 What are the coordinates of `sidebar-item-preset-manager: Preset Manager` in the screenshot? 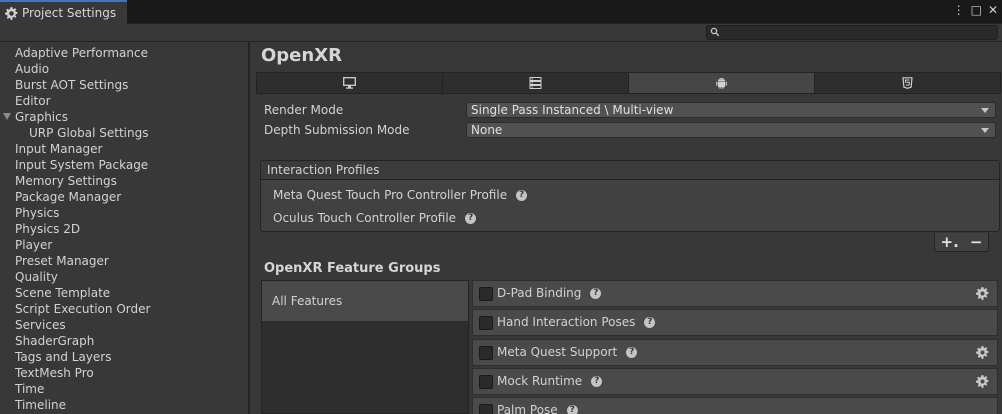 It's located at (124, 261).